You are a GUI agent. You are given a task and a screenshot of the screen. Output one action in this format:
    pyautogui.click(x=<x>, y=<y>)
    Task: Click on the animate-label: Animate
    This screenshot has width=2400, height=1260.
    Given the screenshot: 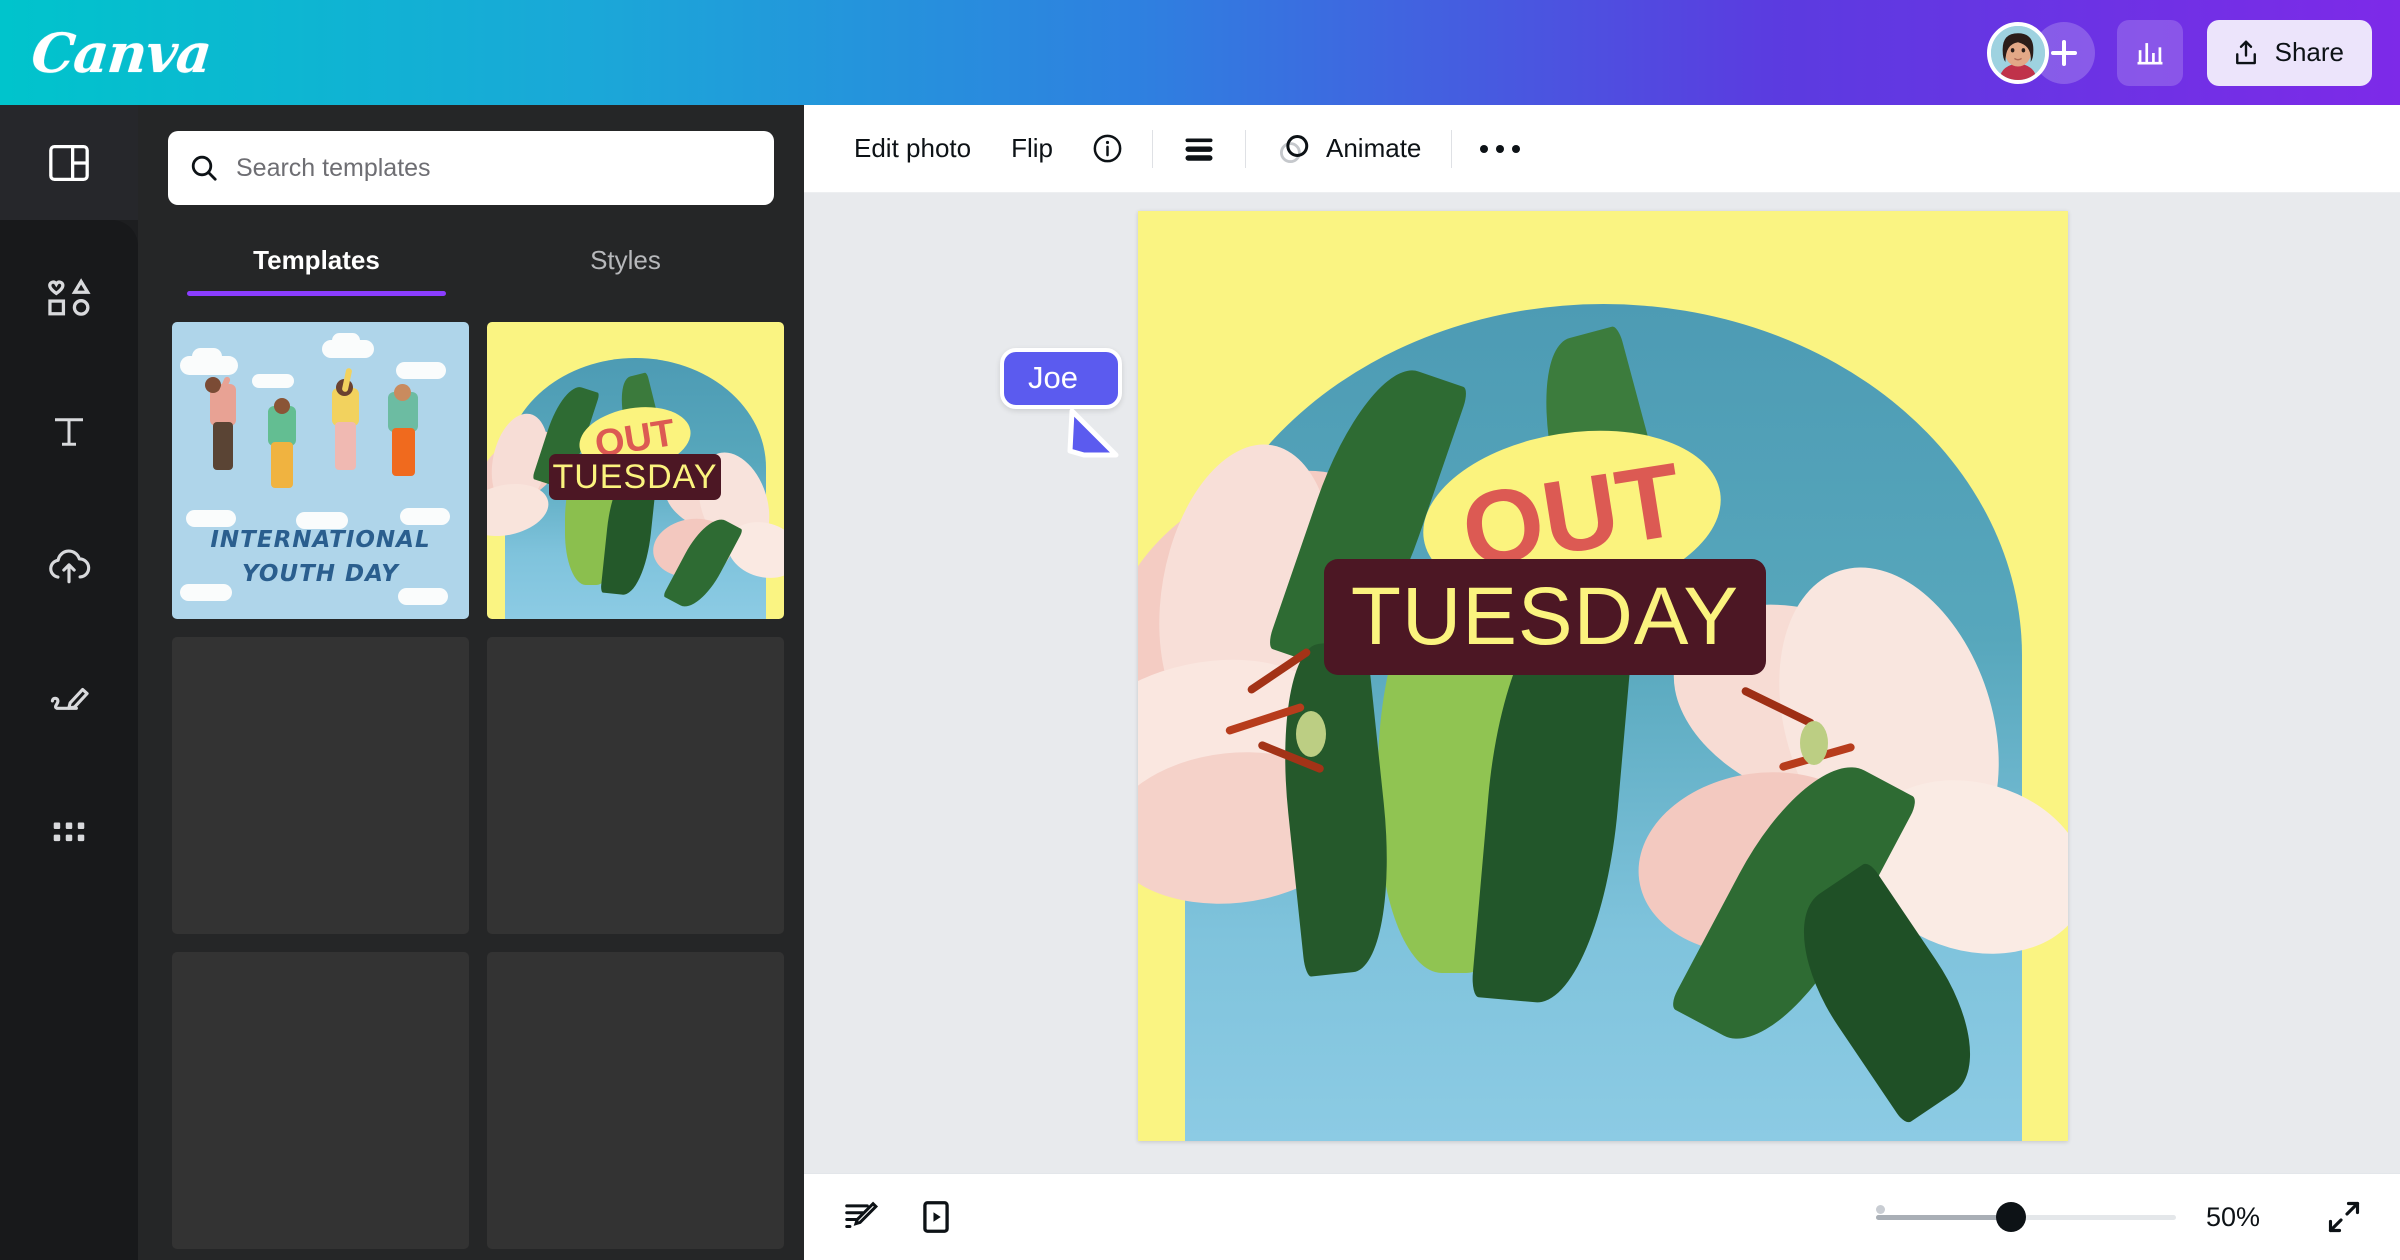 What is the action you would take?
    pyautogui.click(x=1374, y=148)
    